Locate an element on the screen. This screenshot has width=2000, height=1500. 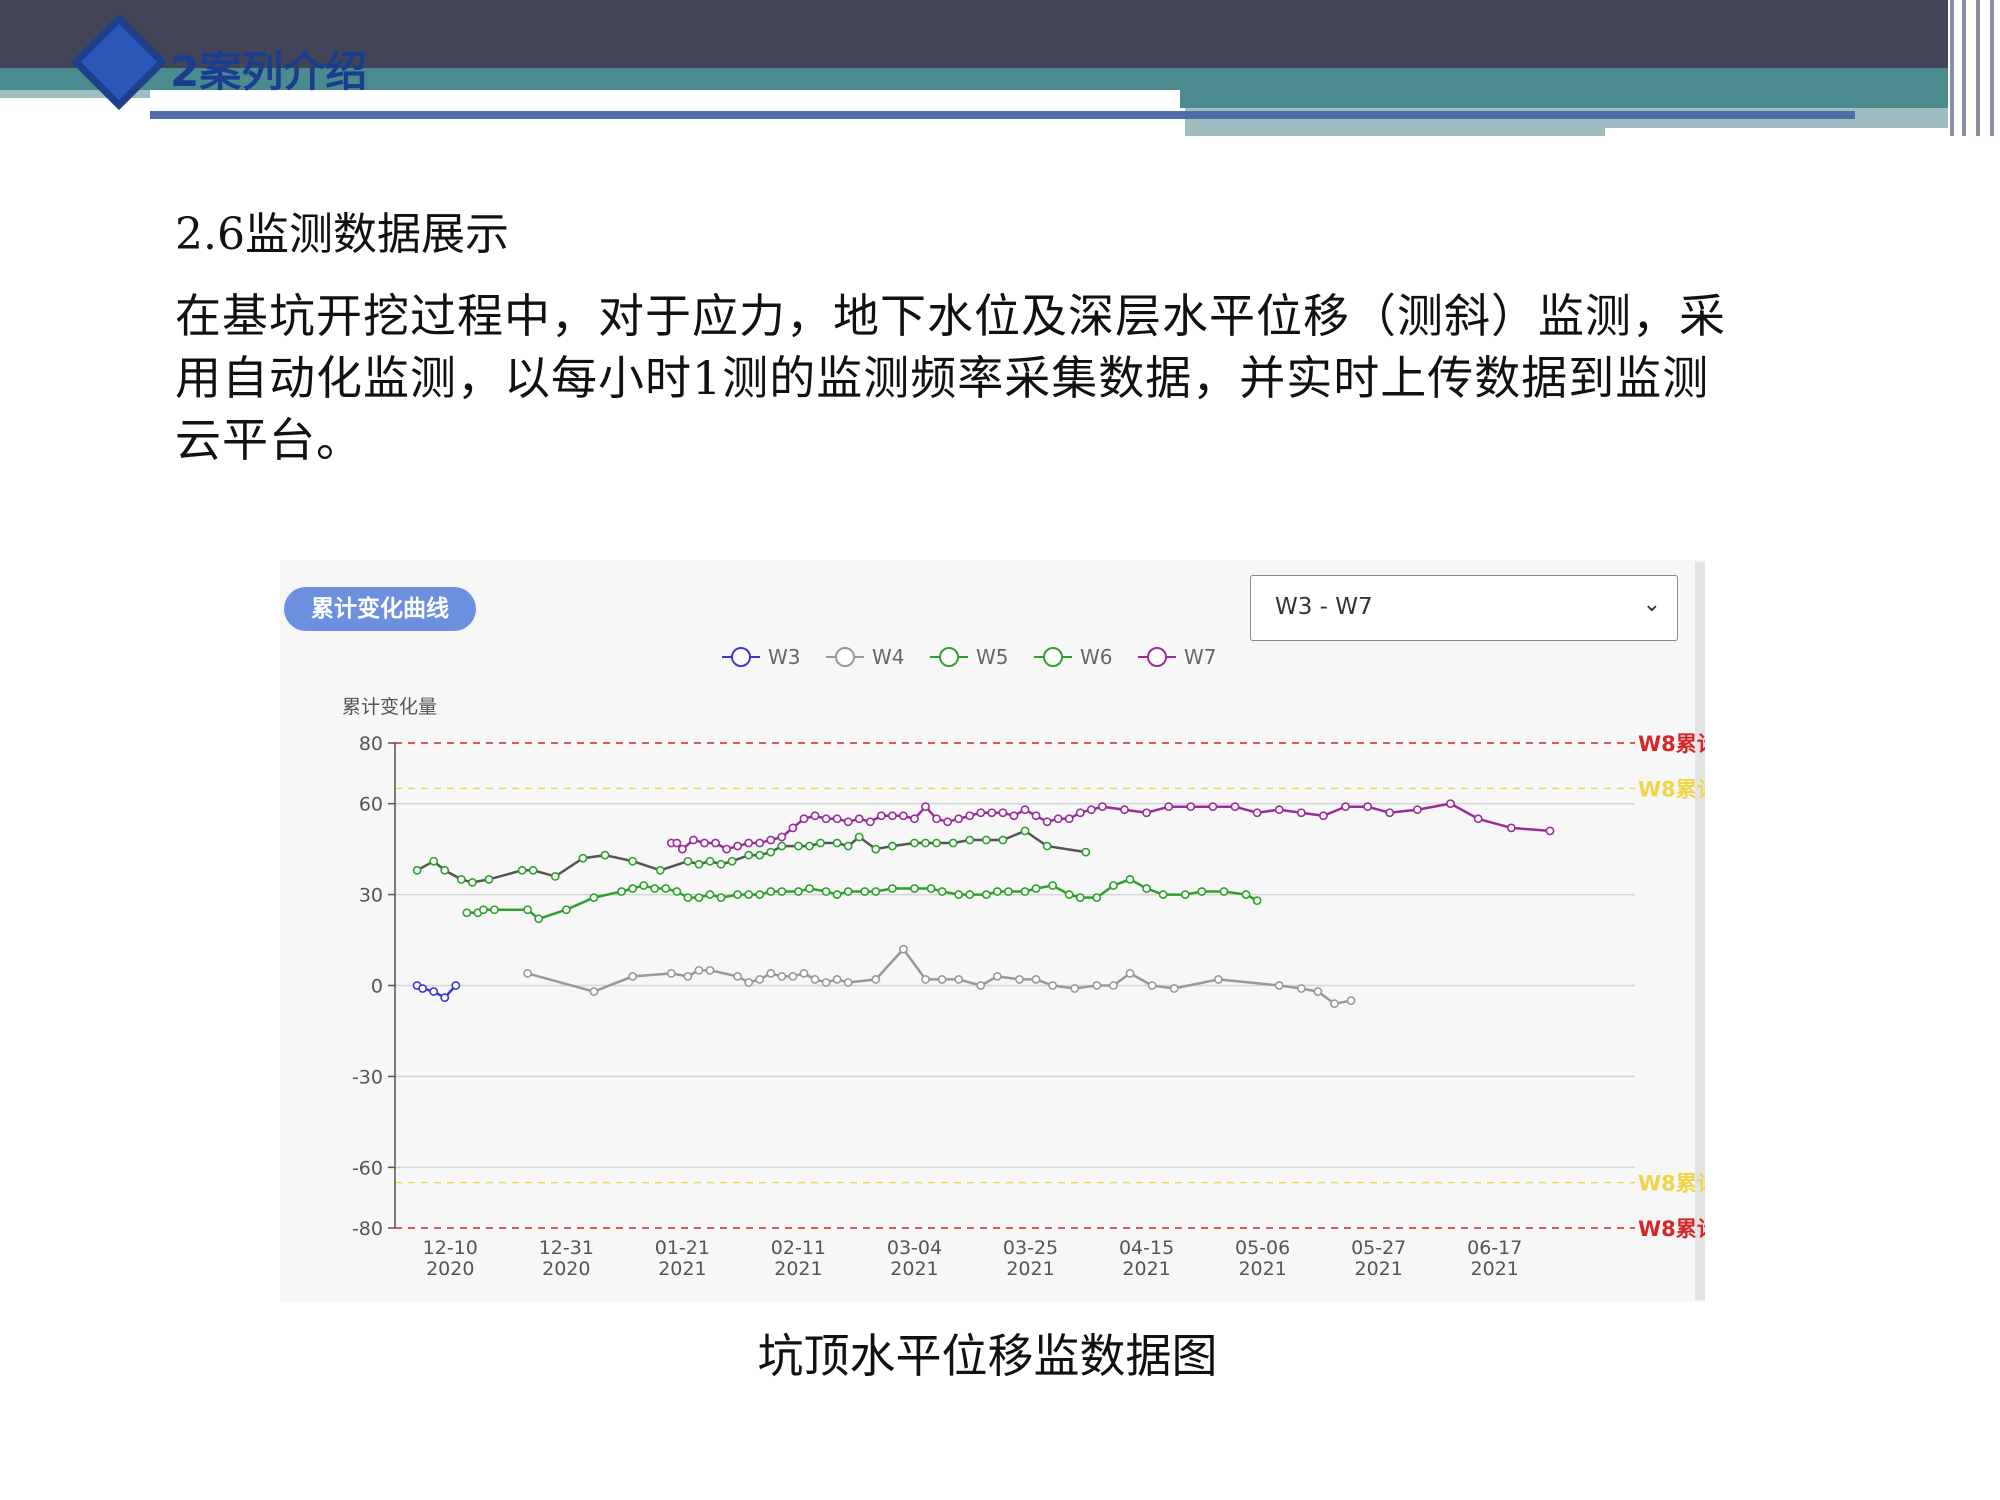
paragraph-line: 云平台。 is located at coordinates (269, 440).